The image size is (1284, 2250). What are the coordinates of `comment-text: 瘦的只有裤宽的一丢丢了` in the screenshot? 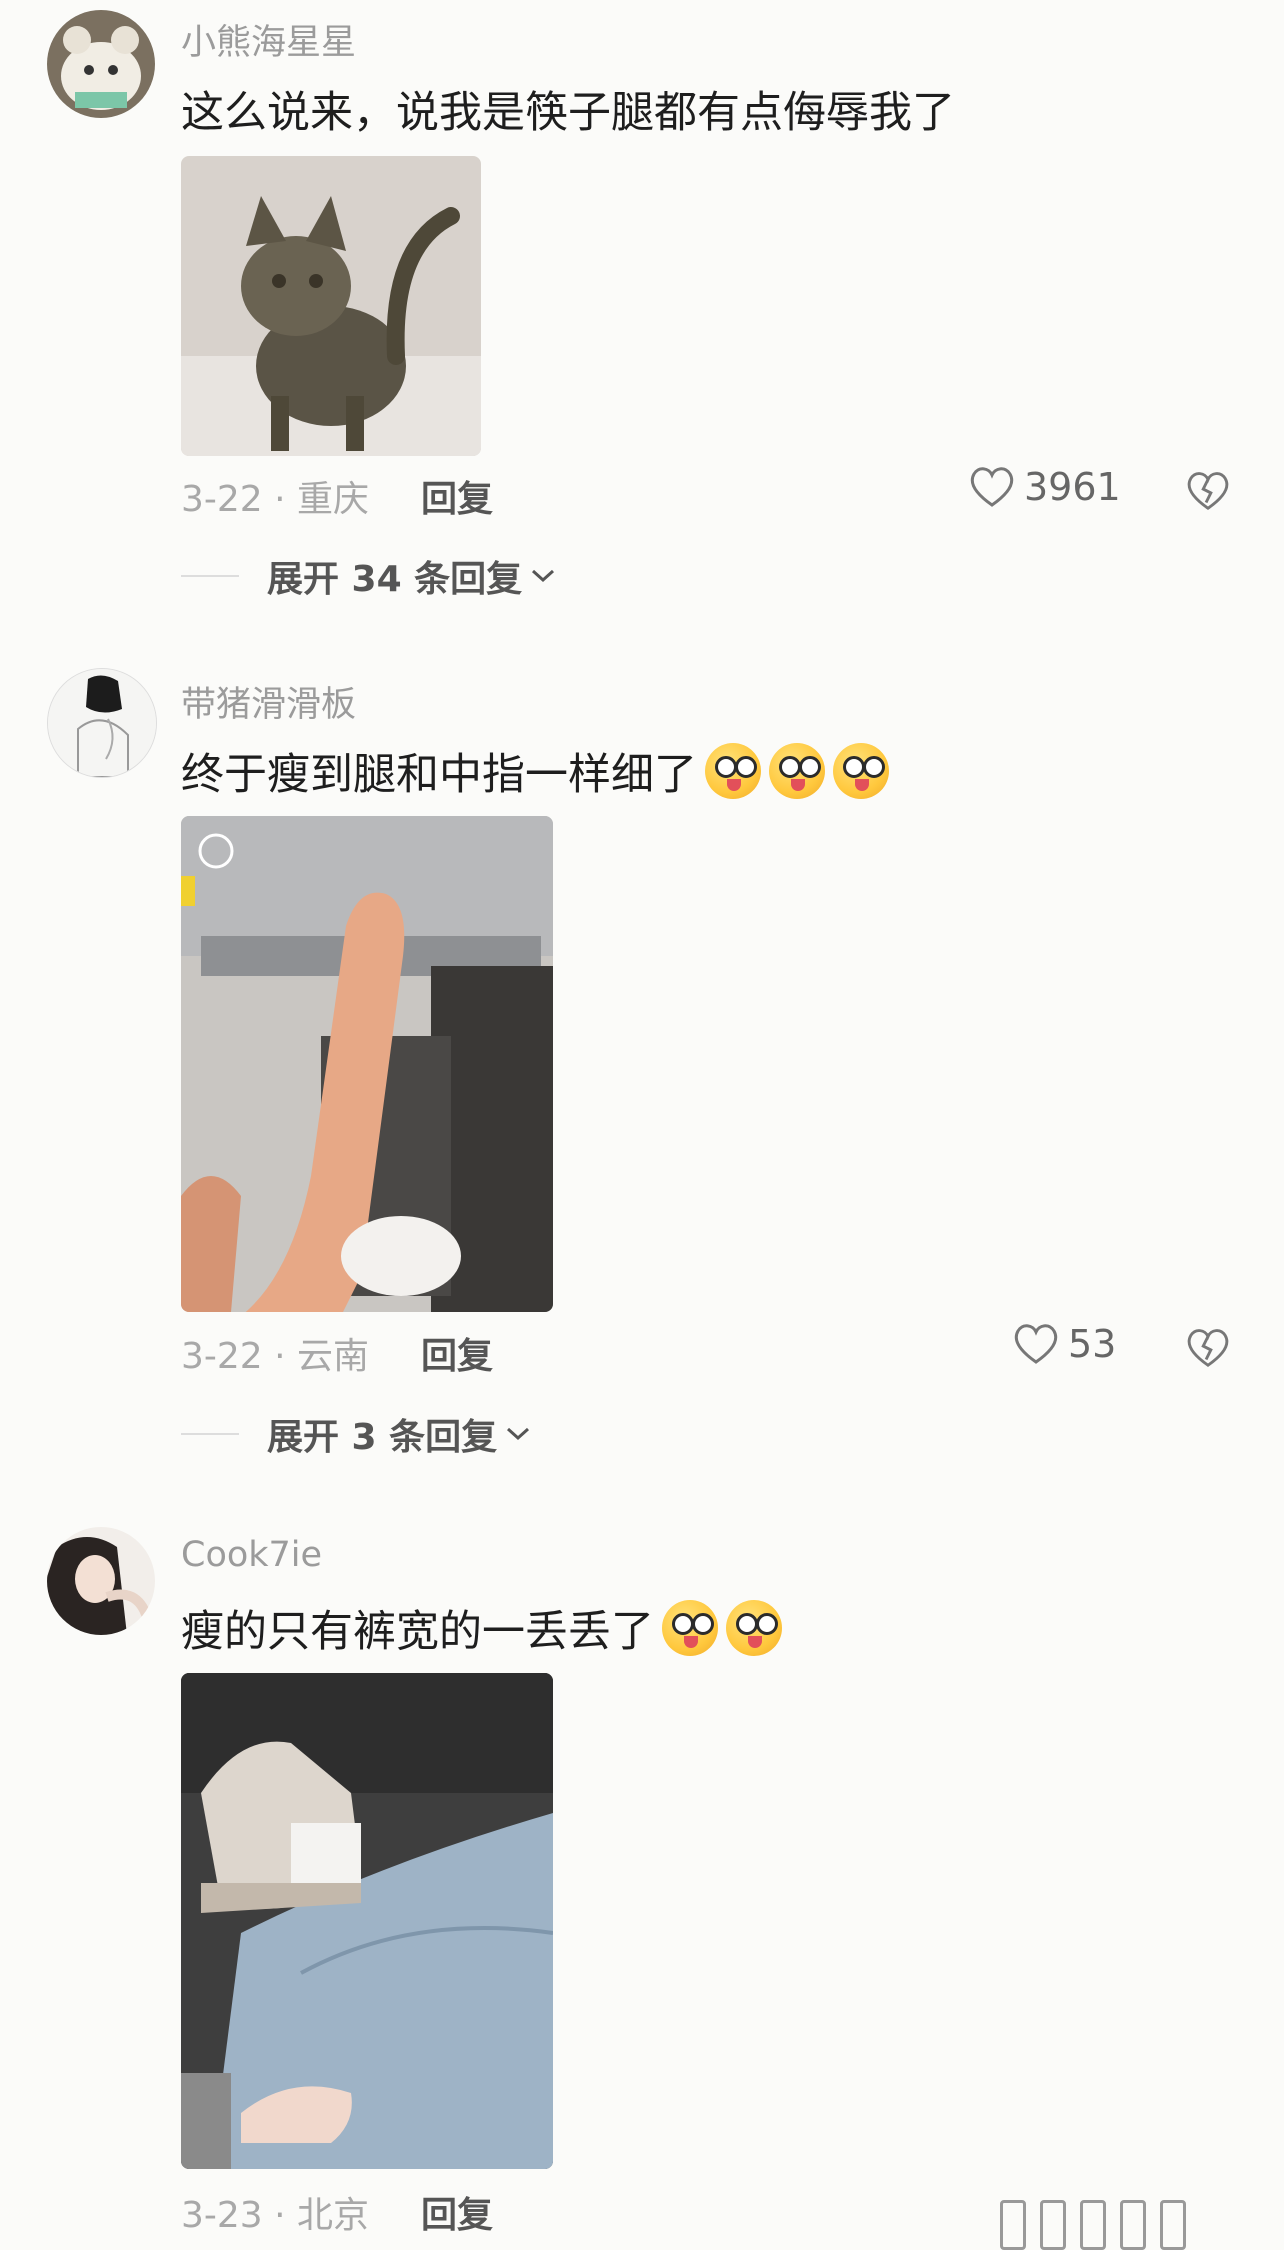 It's located at (481, 1628).